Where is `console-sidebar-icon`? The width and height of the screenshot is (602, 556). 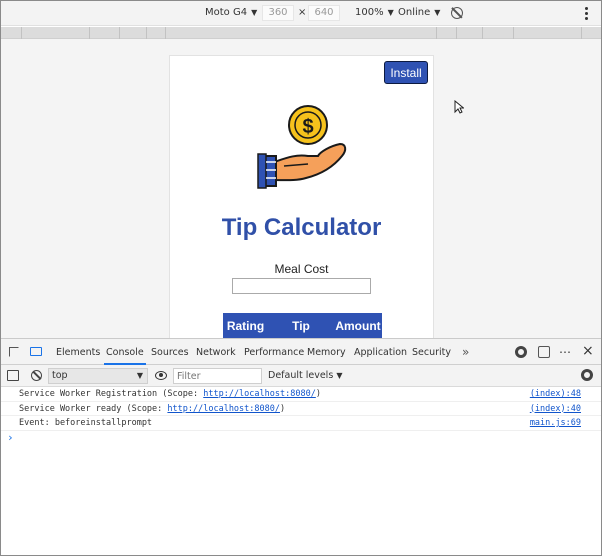
console-sidebar-icon is located at coordinates (13, 375).